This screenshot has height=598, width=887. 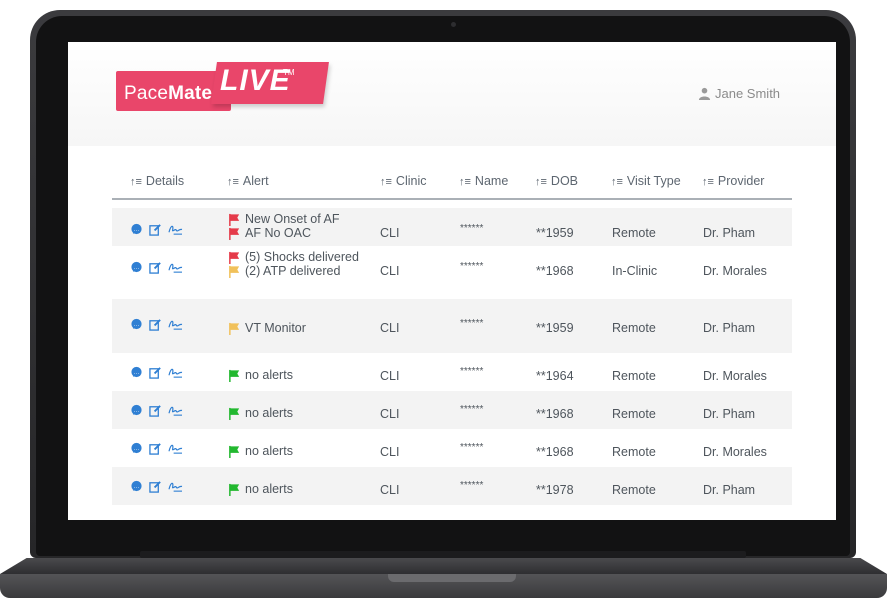 What do you see at coordinates (403, 181) in the screenshot?
I see `column-header-clinic: ↑≡ Clinic` at bounding box center [403, 181].